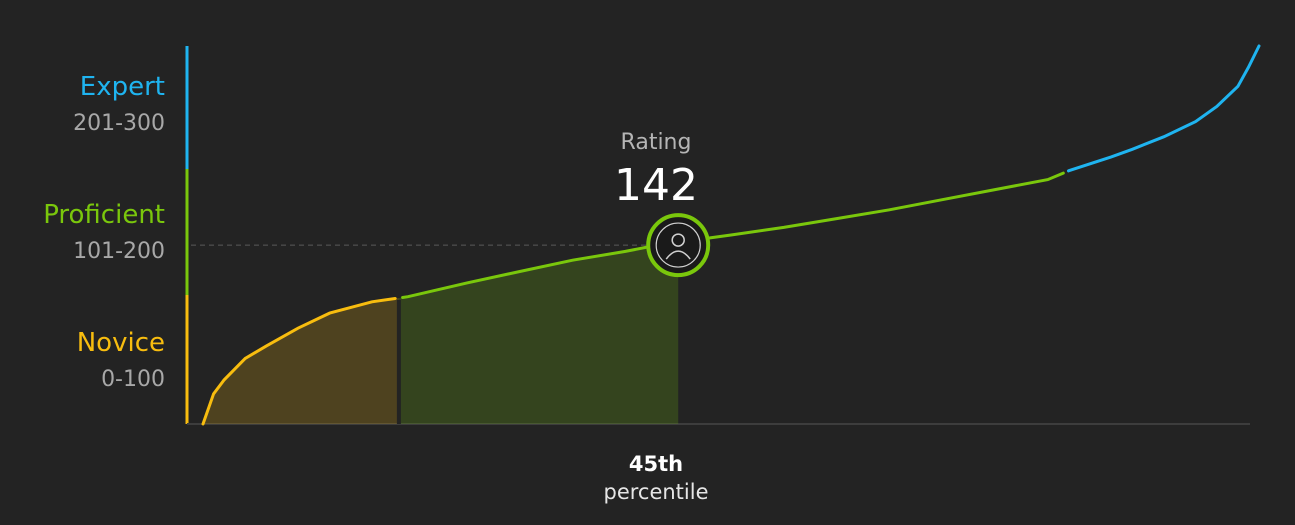 The height and width of the screenshot is (525, 1295). I want to click on rating-label: Rating, so click(656, 142).